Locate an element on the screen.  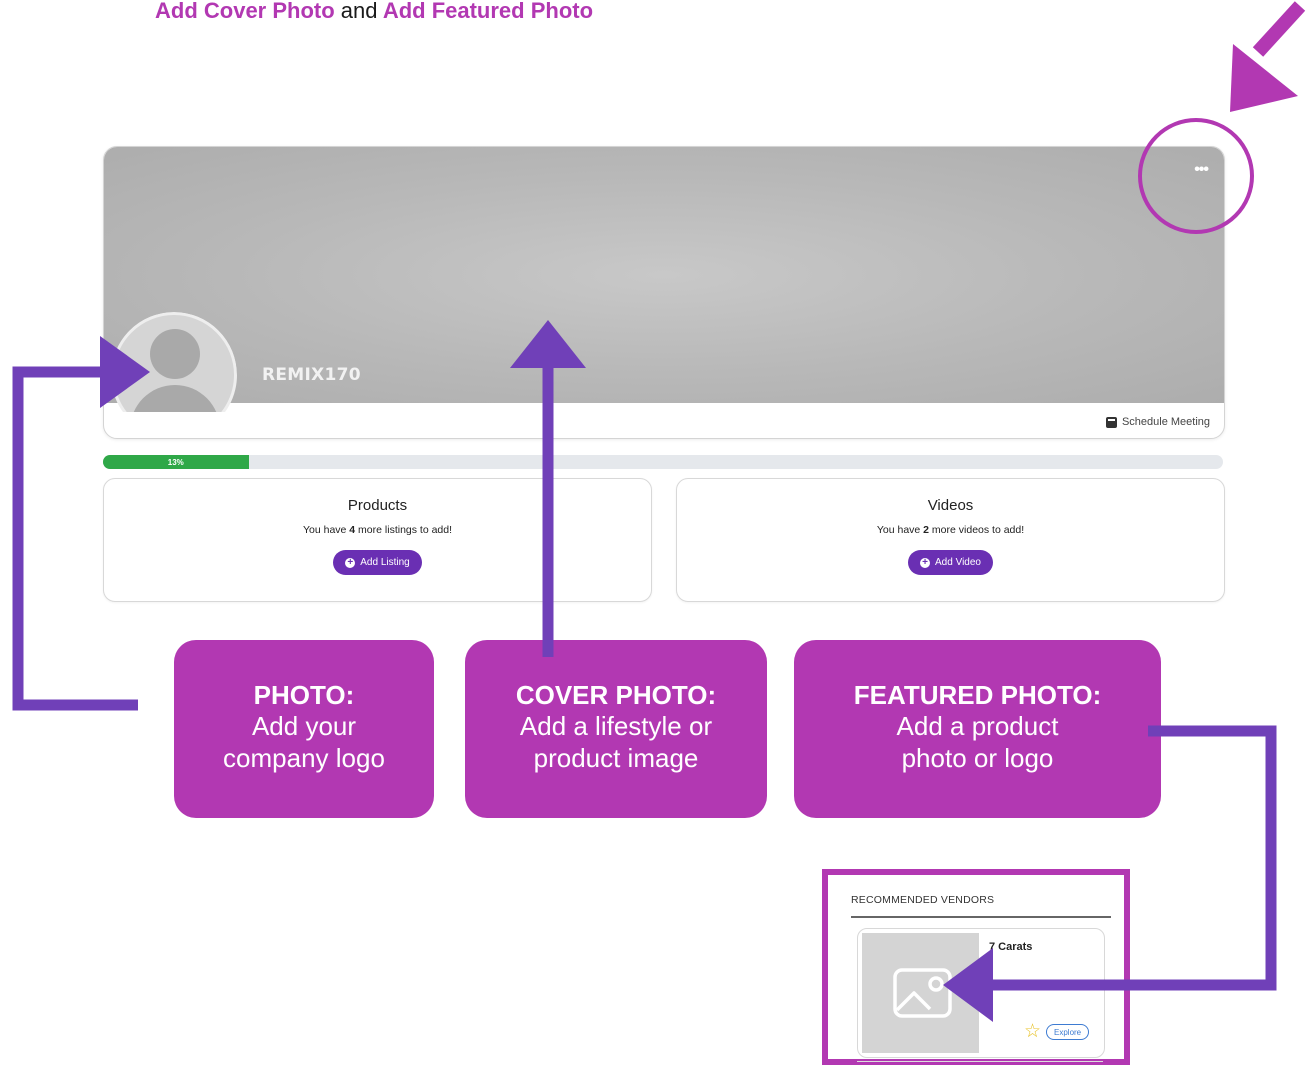
diagonal-arrow-icon is located at coordinates (1268, 56).